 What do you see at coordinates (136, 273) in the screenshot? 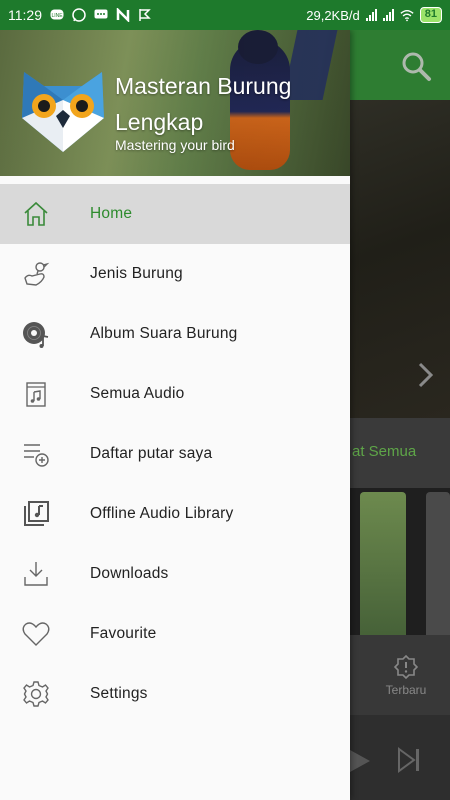
I see `menu-item-label: Jenis Burung` at bounding box center [136, 273].